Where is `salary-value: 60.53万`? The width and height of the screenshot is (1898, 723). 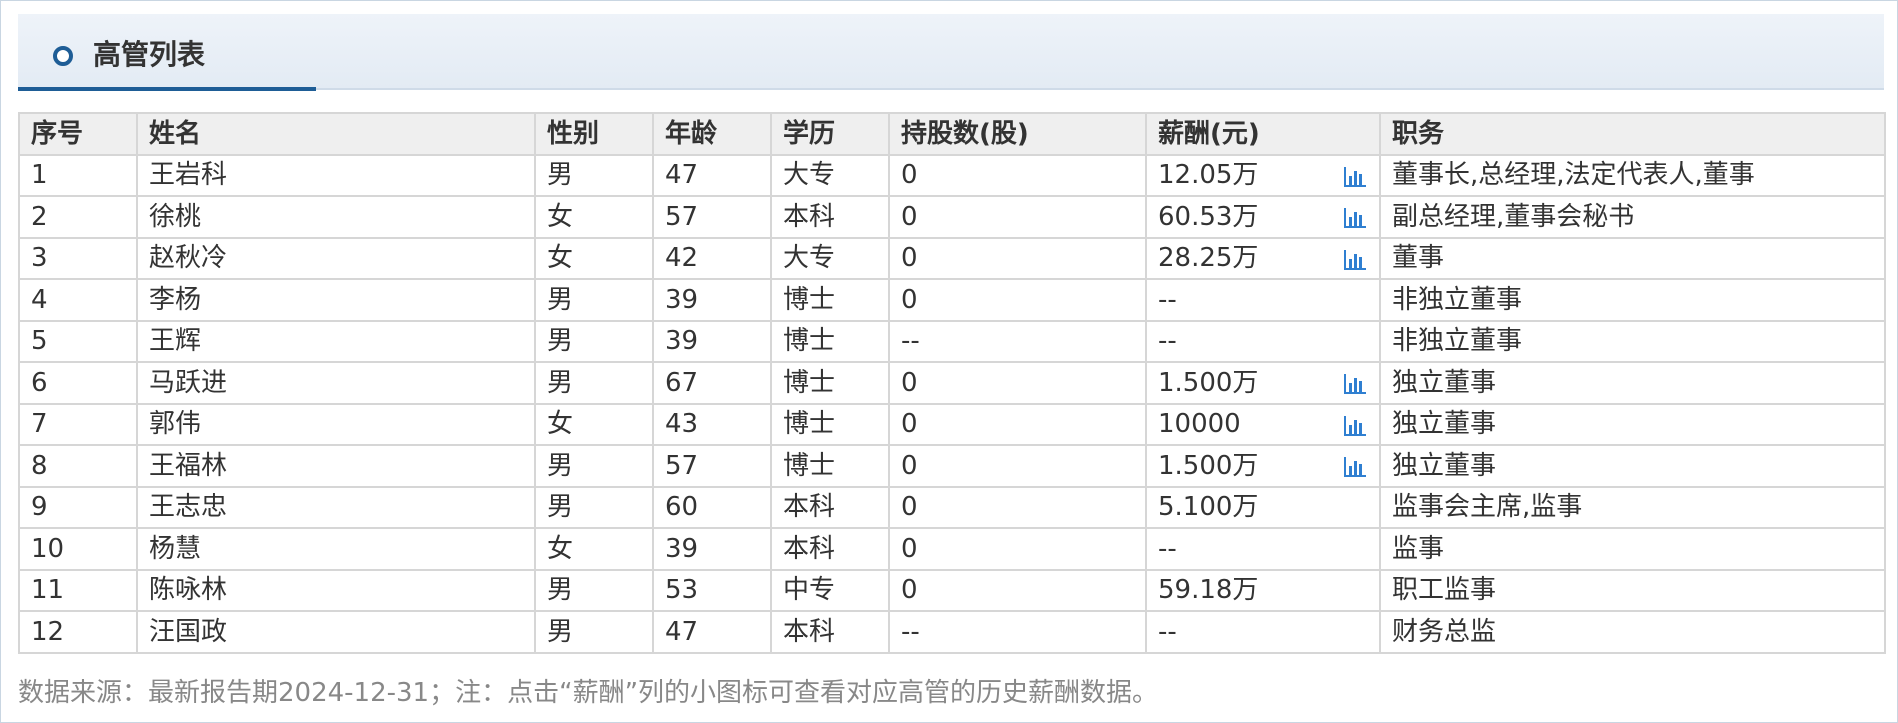
salary-value: 60.53万 is located at coordinates (1208, 216).